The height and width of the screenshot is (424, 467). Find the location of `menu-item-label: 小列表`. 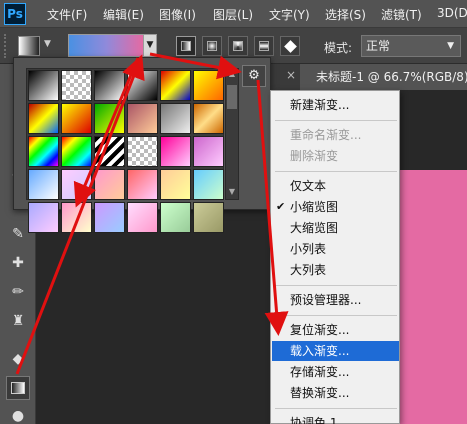

menu-item-label: 小列表 is located at coordinates (308, 249).